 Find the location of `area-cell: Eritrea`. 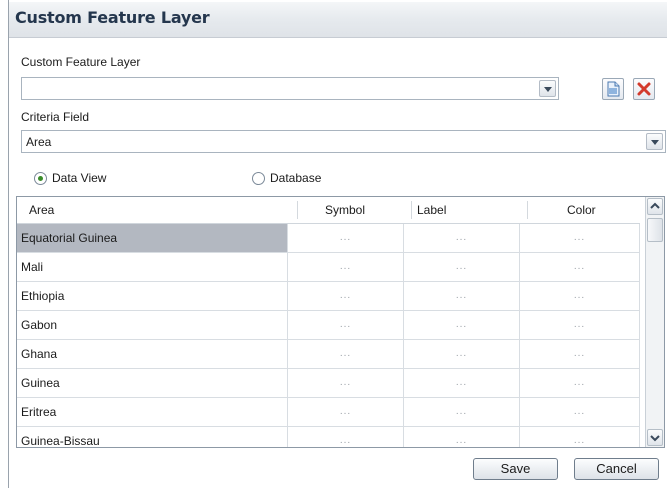

area-cell: Eritrea is located at coordinates (152, 412).